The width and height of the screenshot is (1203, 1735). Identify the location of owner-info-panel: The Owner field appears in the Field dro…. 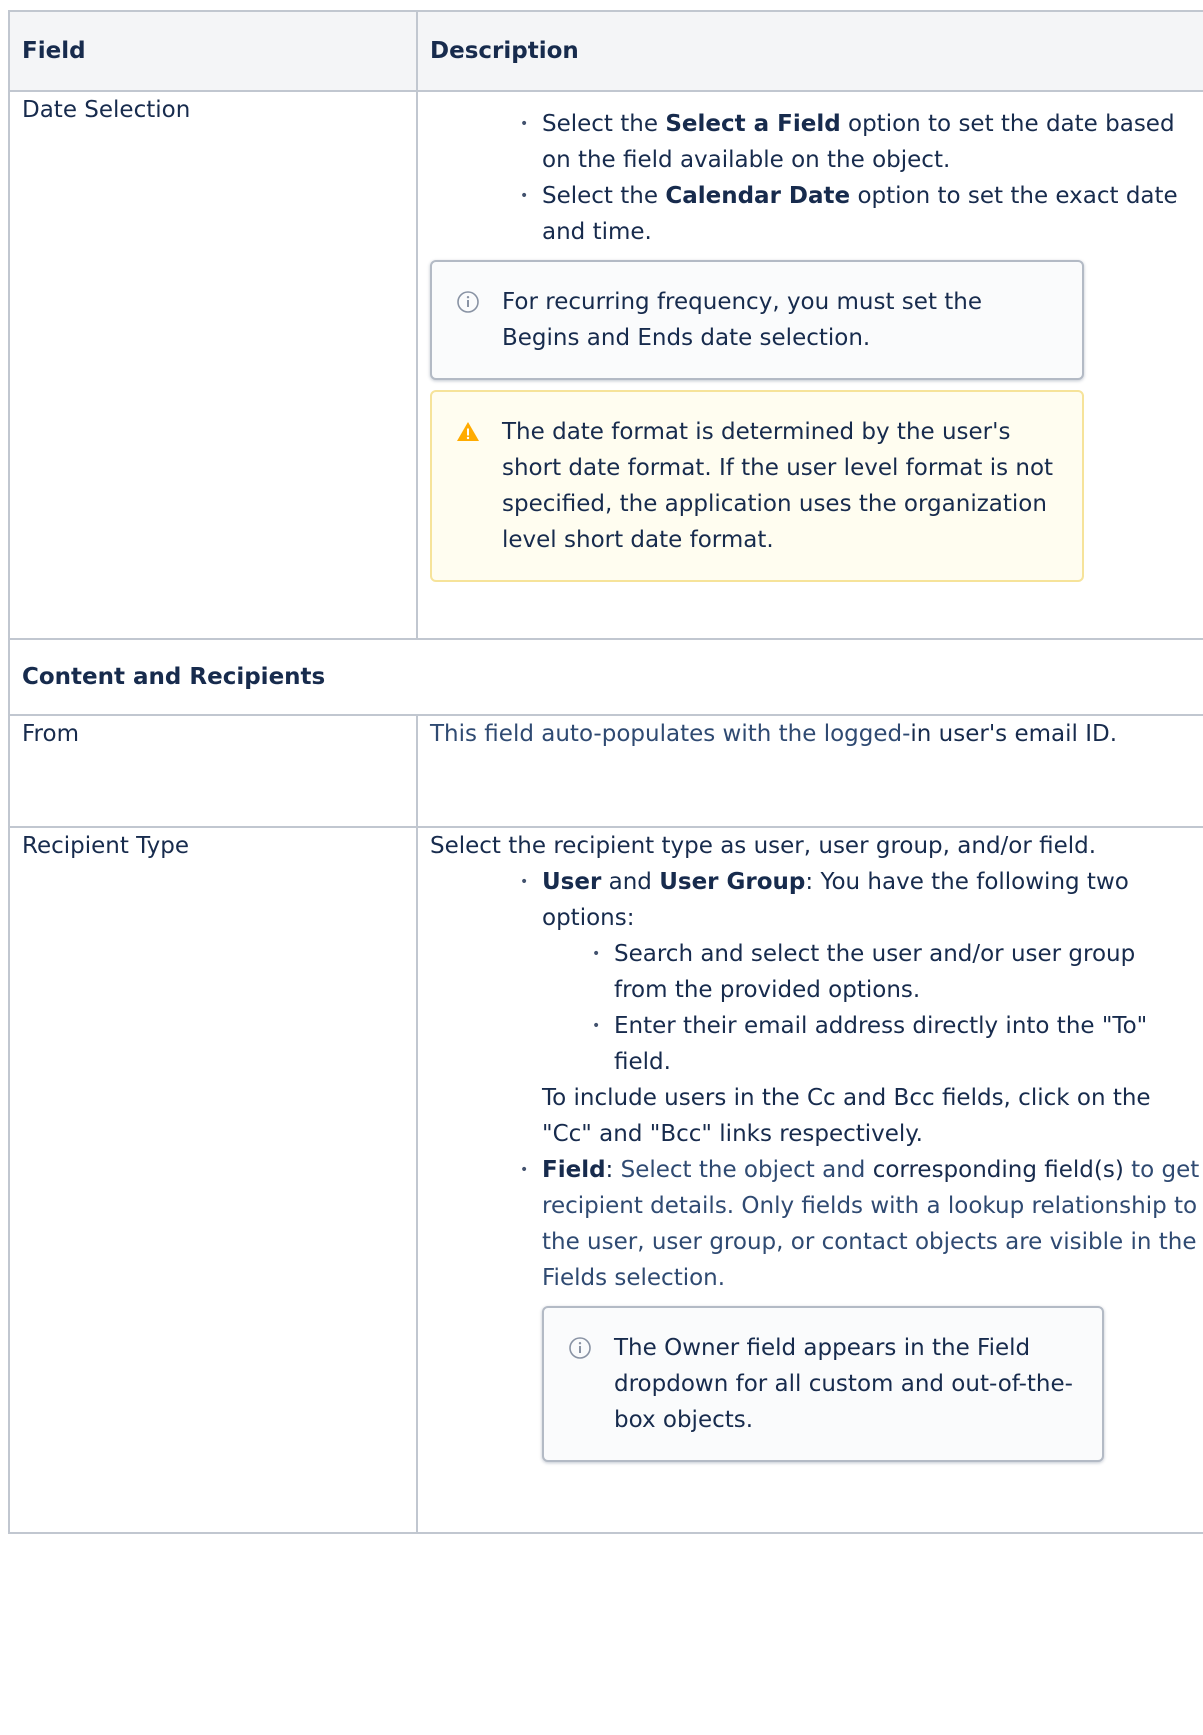
(823, 1384).